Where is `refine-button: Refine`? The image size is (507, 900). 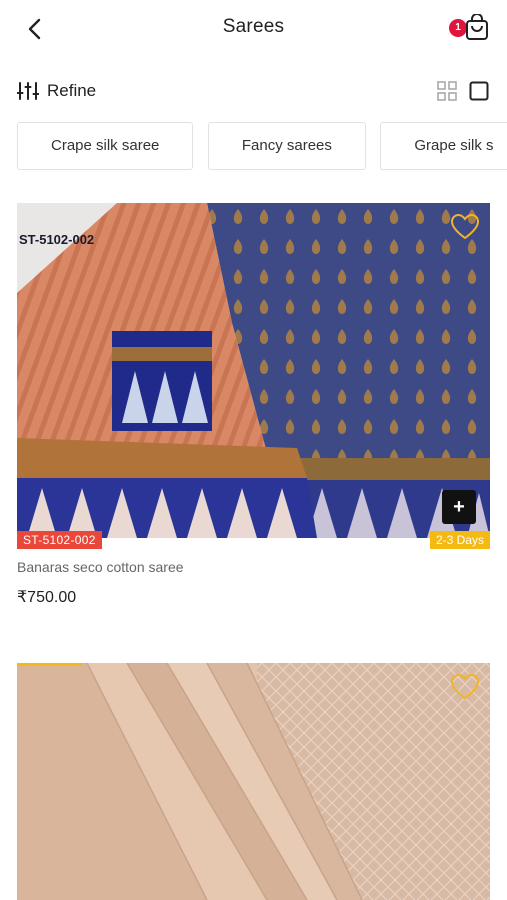 refine-button: Refine is located at coordinates (56, 91).